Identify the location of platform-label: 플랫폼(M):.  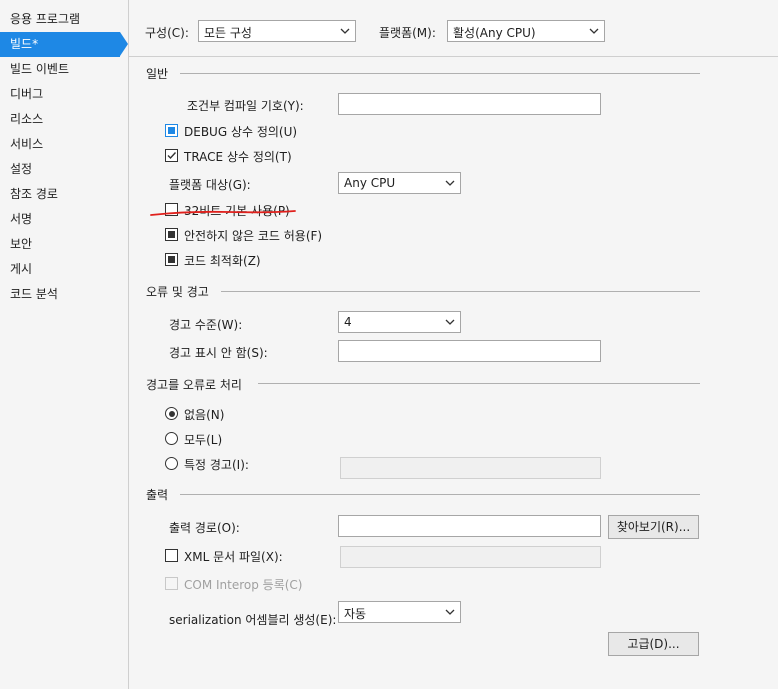
(407, 33).